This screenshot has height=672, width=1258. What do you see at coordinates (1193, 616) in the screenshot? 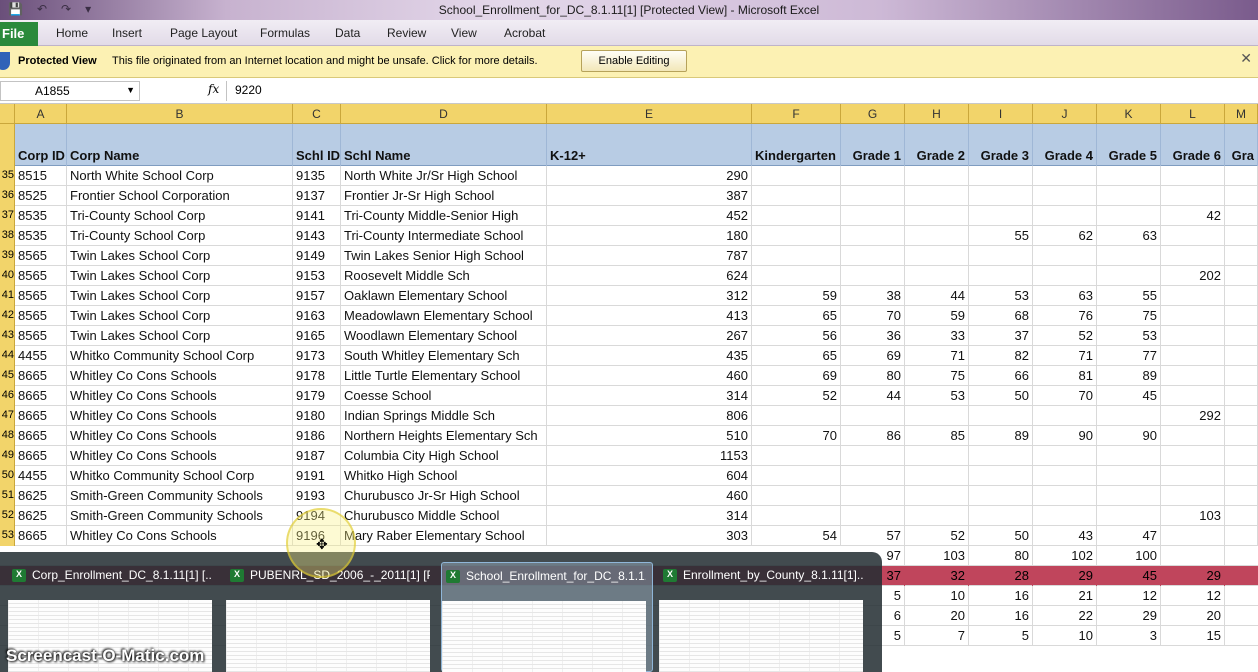
I see `cell-grade-6: 20` at bounding box center [1193, 616].